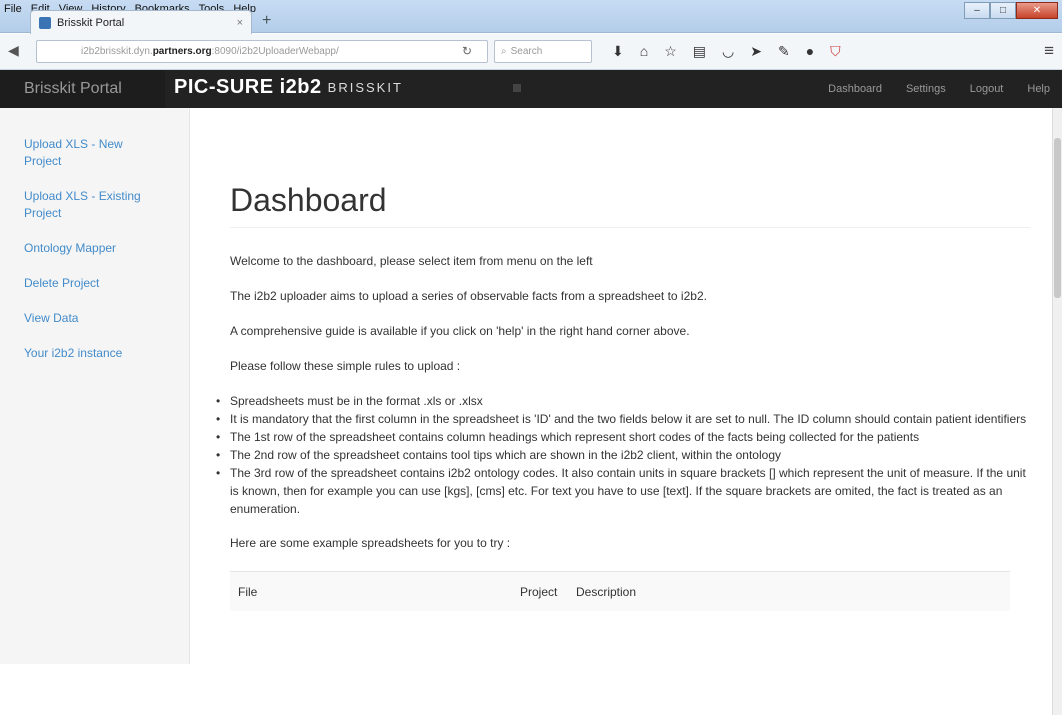 The width and height of the screenshot is (1062, 715). Describe the element at coordinates (248, 87) in the screenshot. I see `logo-text: PIC-SURE i2b2` at that location.